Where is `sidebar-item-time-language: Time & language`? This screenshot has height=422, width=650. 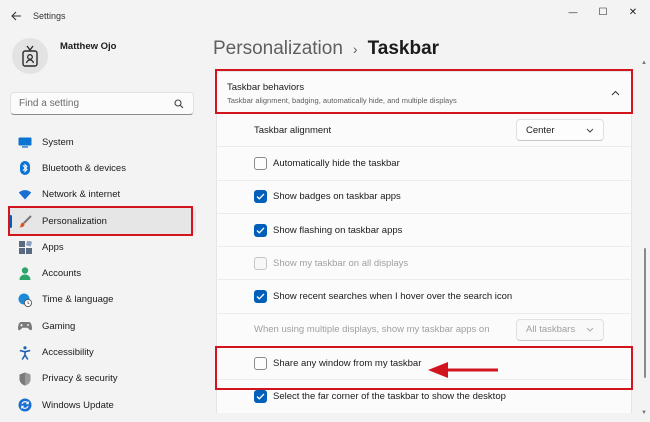
sidebar-item-time-language: Time & language is located at coordinates (102, 300).